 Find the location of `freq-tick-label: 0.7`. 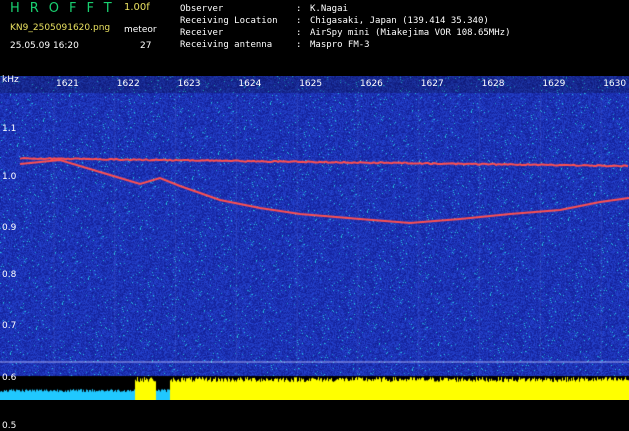

freq-tick-label: 0.7 is located at coordinates (9, 326).